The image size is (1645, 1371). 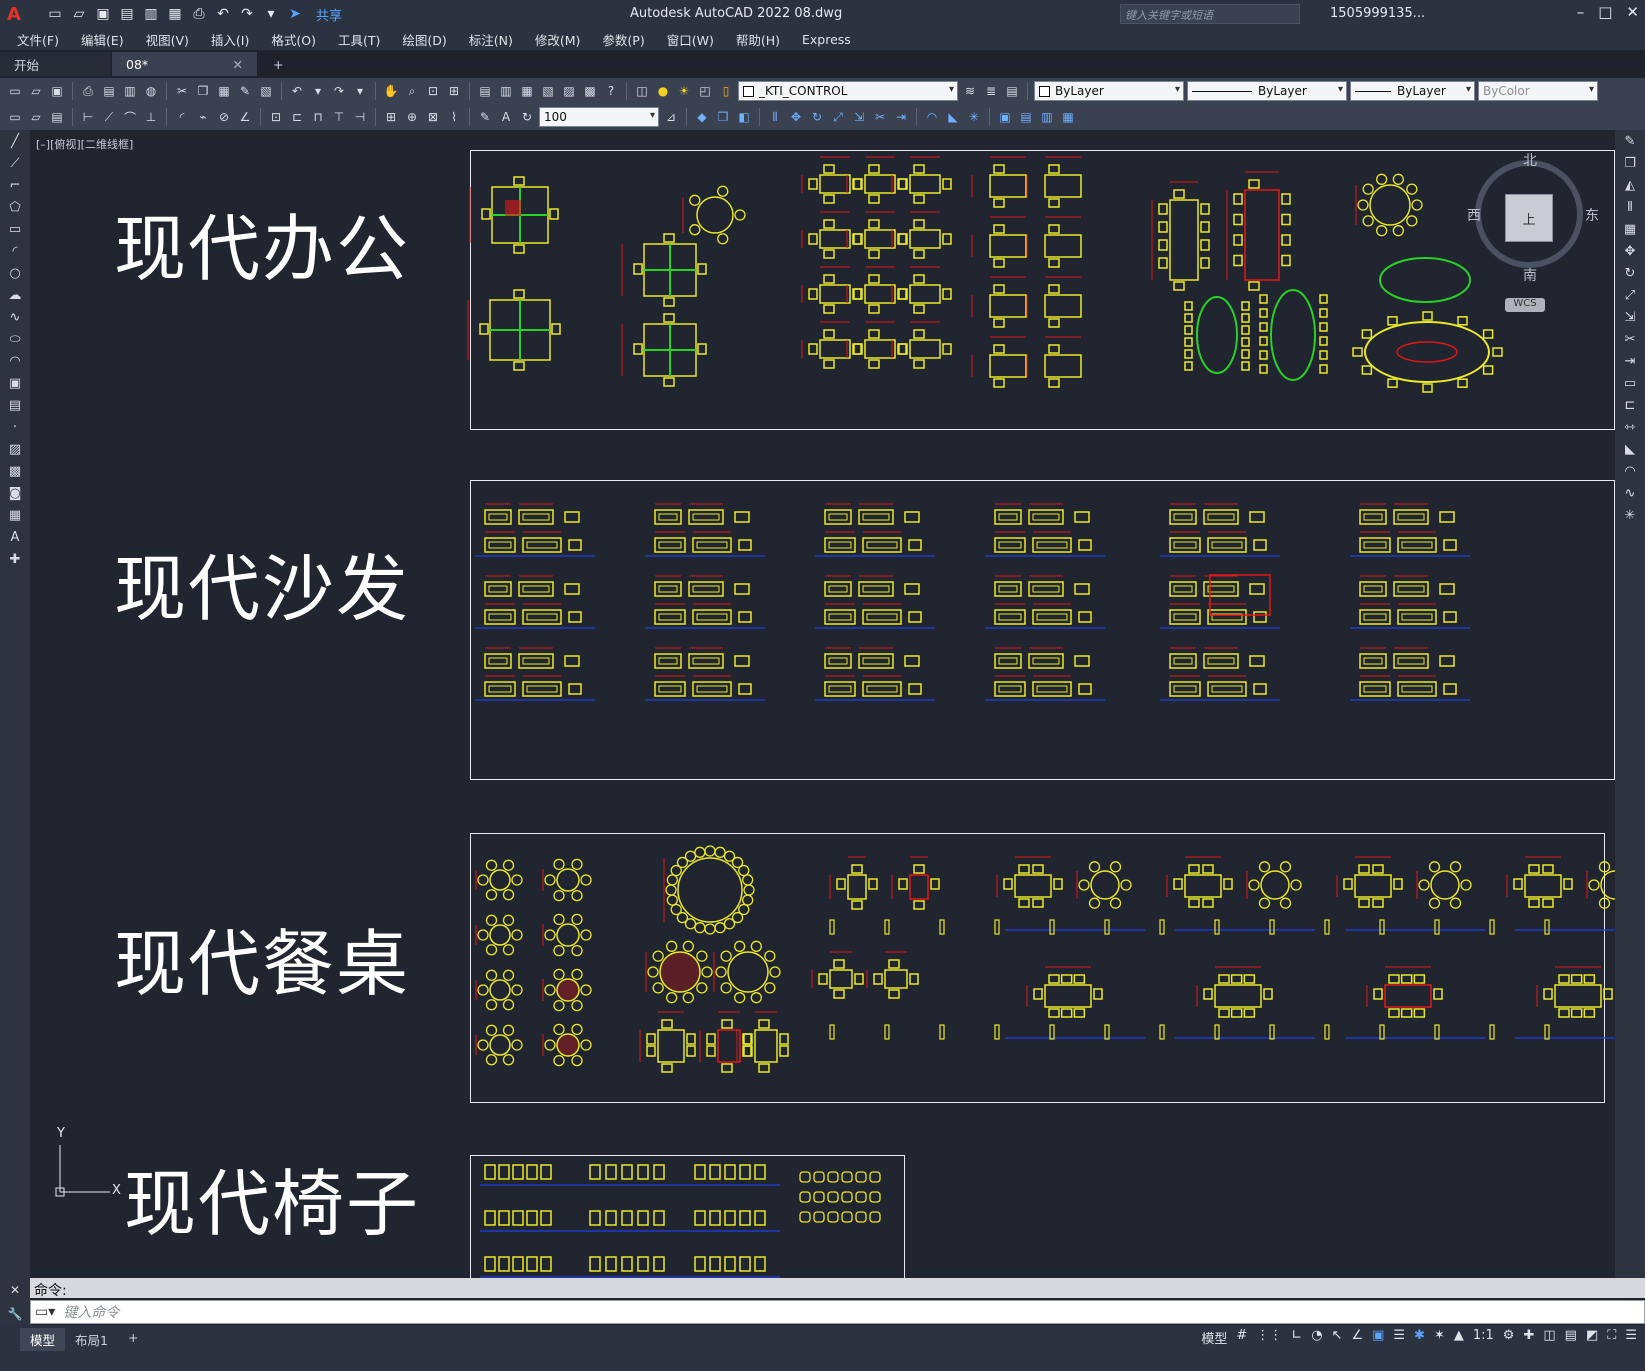 I want to click on construction-line-icon: ⟋, so click(x=15, y=163).